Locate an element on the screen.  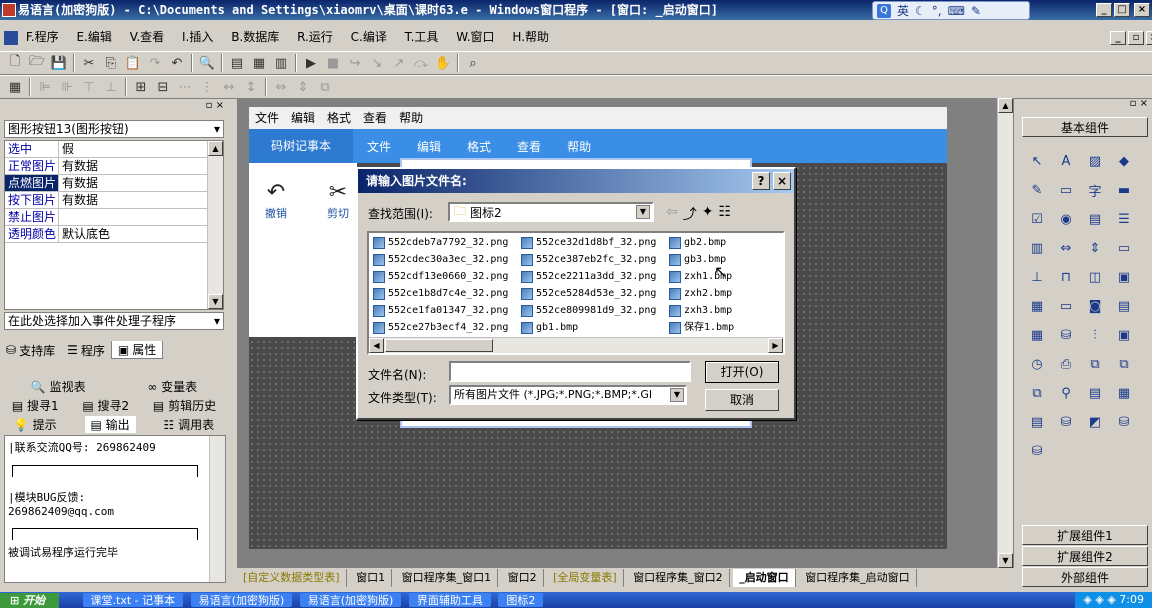
group-basic: 基本组件 is located at coordinates (1085, 127).